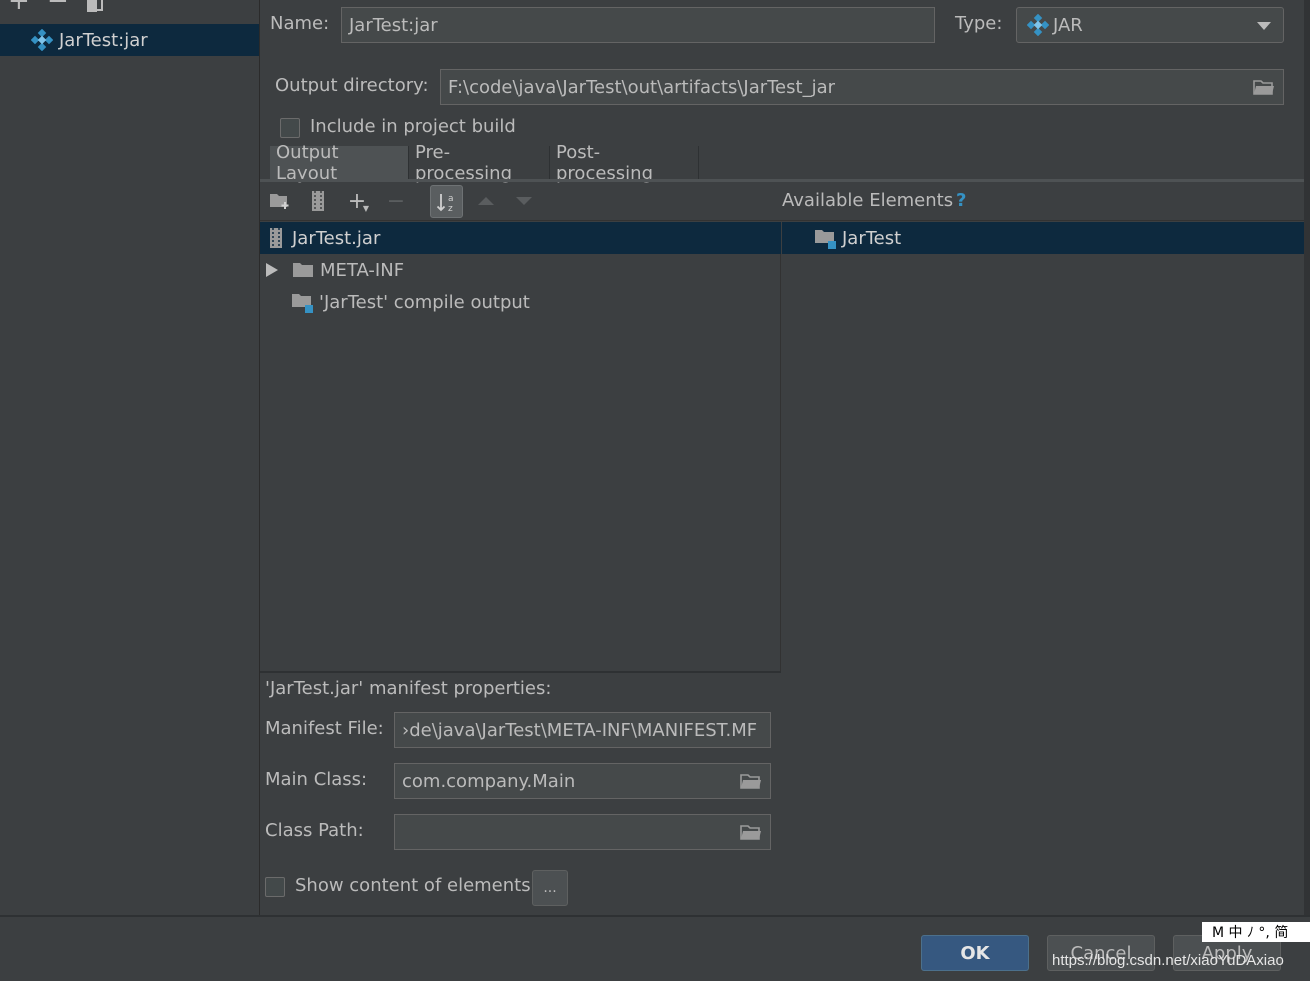  Describe the element at coordinates (276, 238) in the screenshot. I see `jar-archive-icon` at that location.